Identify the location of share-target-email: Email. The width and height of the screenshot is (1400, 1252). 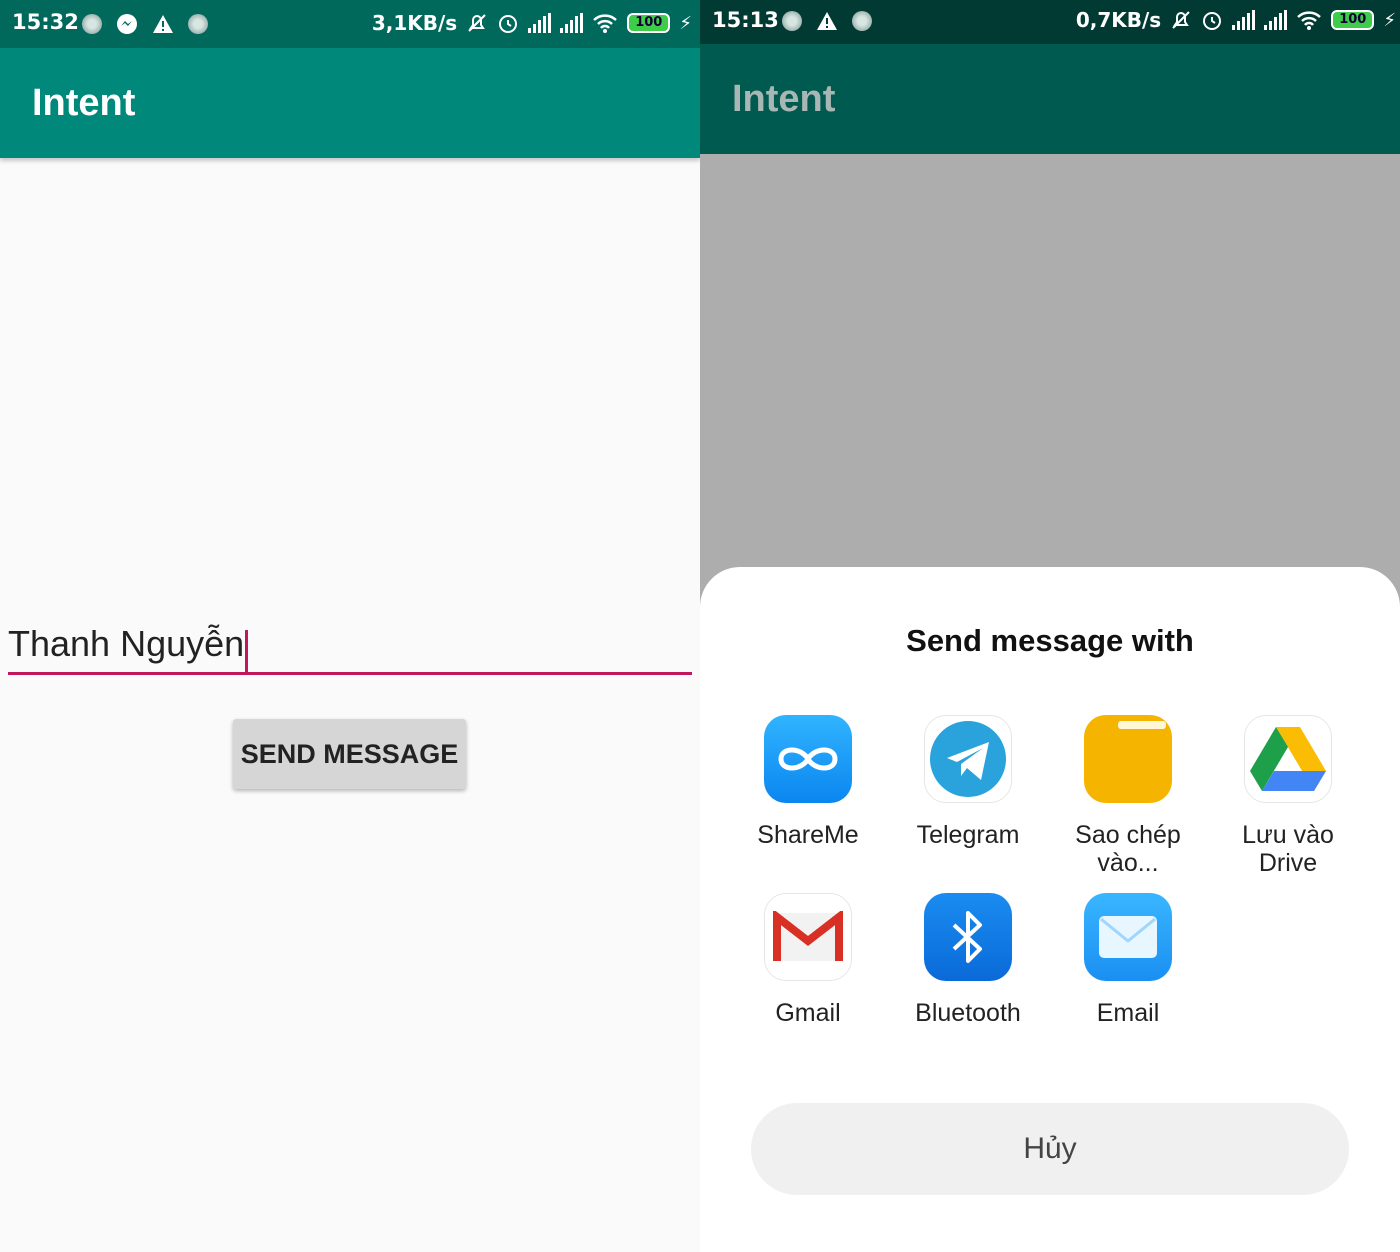
(1128, 960).